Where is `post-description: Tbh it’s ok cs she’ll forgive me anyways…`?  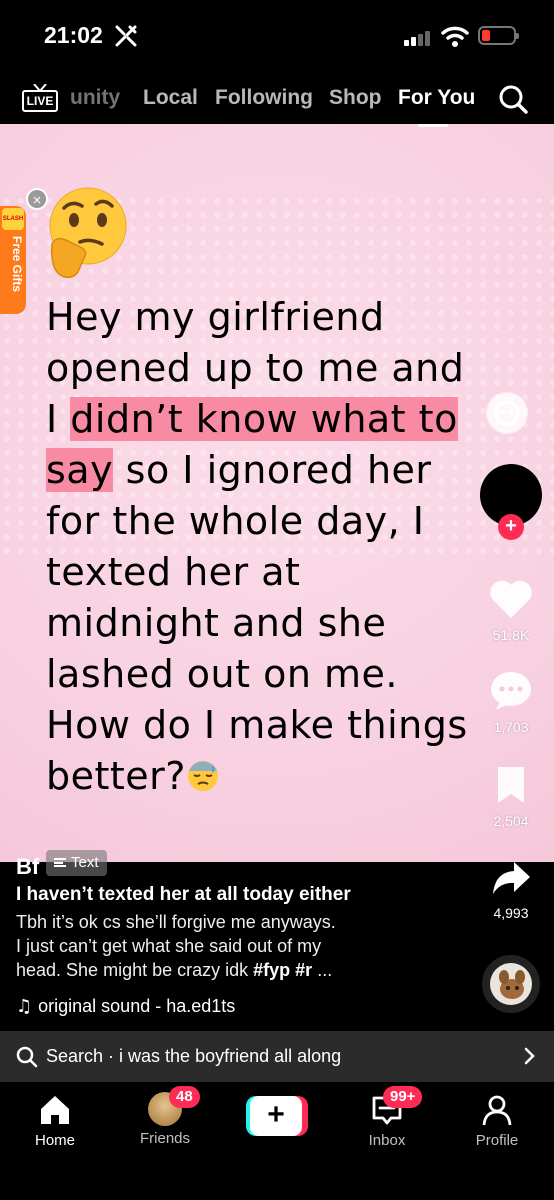
post-description: Tbh it’s ok cs she’ll forgive me anyways… is located at coordinates (216, 946).